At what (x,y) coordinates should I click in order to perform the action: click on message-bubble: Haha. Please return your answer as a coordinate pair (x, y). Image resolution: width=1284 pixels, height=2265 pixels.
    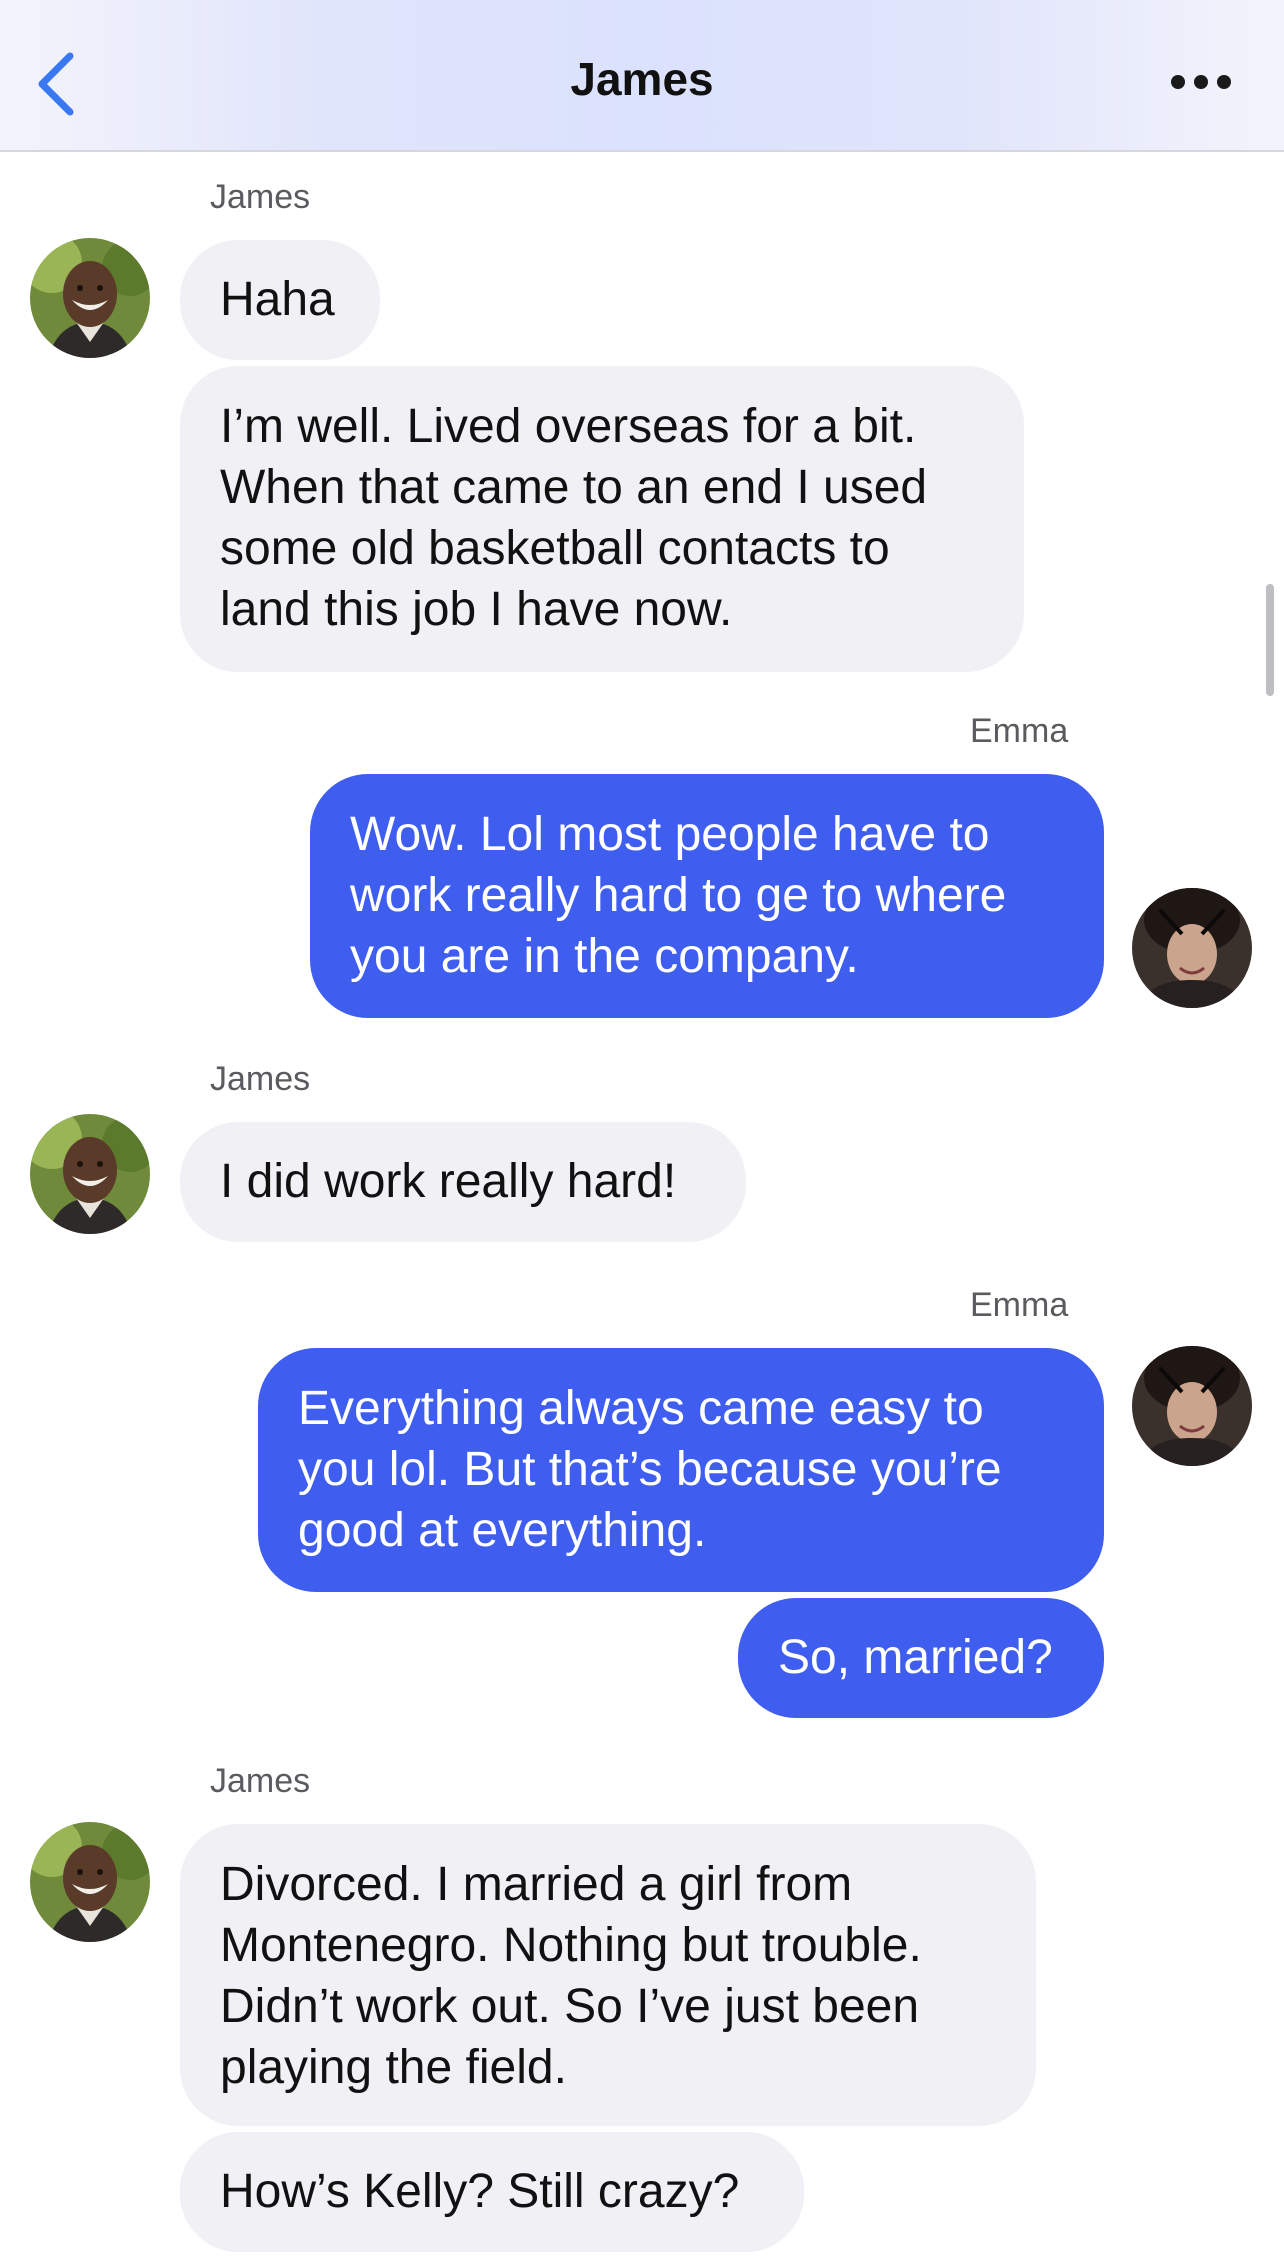
    Looking at the image, I should click on (280, 300).